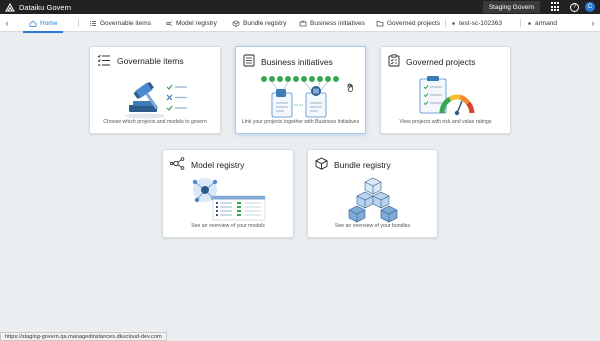 The image size is (600, 341). Describe the element at coordinates (372, 200) in the screenshot. I see `cubes-illustration` at that location.